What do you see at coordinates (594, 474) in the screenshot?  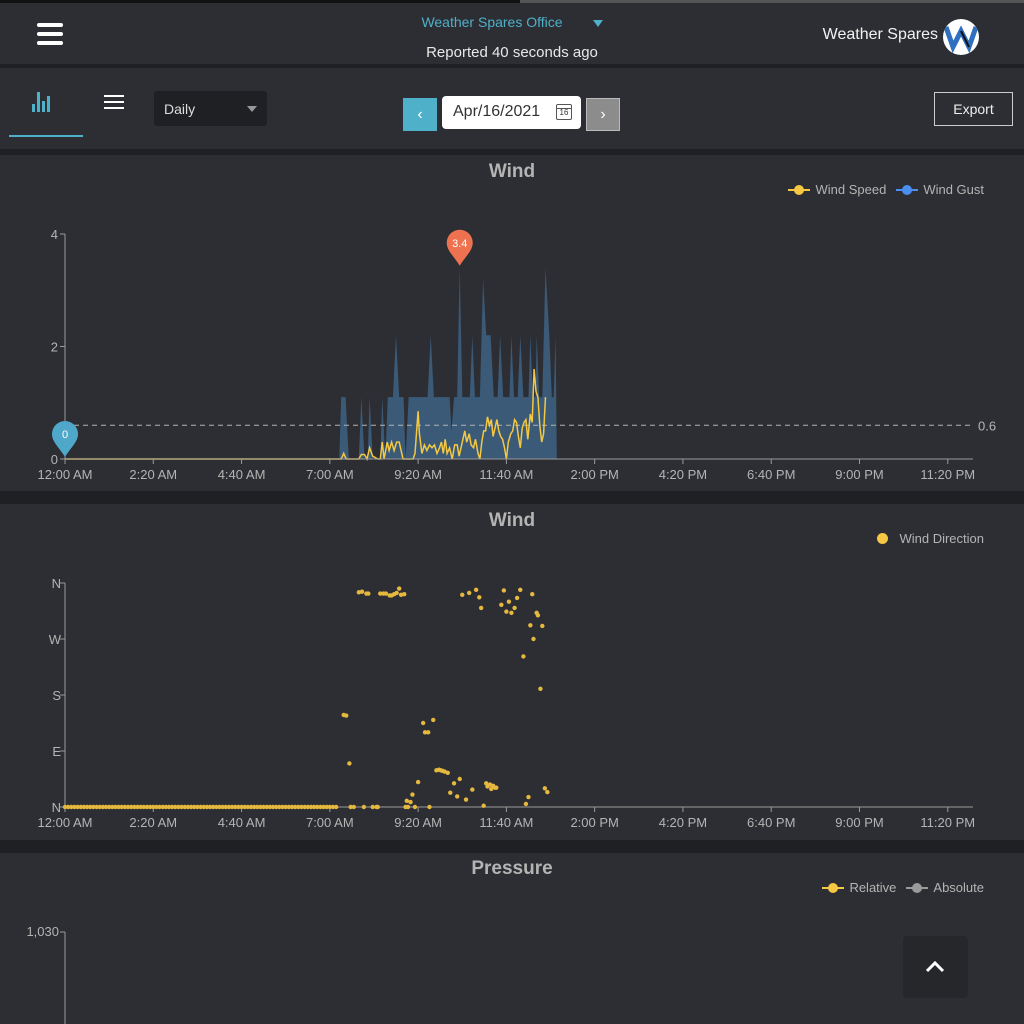 I see `x-tick-label: 2:00 PM` at bounding box center [594, 474].